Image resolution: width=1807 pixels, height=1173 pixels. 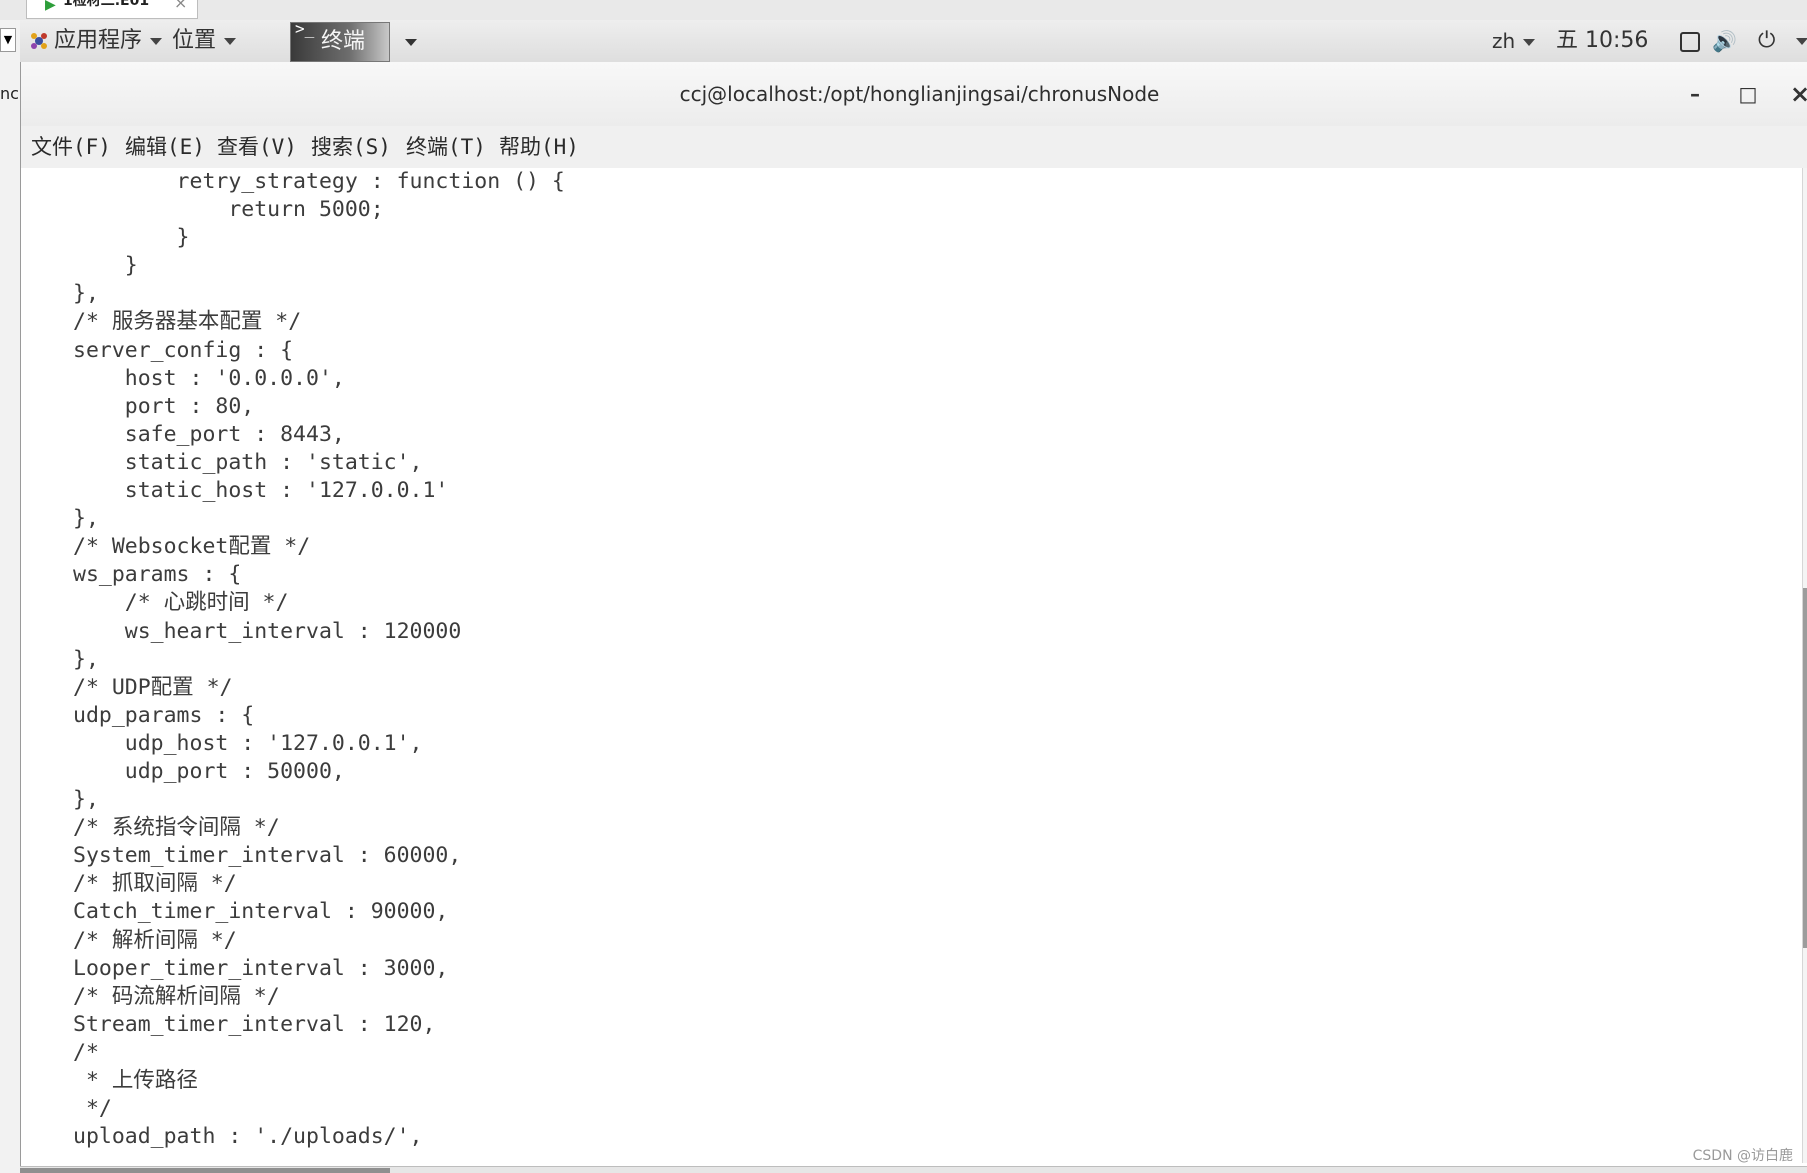 I want to click on system-menu-dropdown, so click(x=1797, y=41).